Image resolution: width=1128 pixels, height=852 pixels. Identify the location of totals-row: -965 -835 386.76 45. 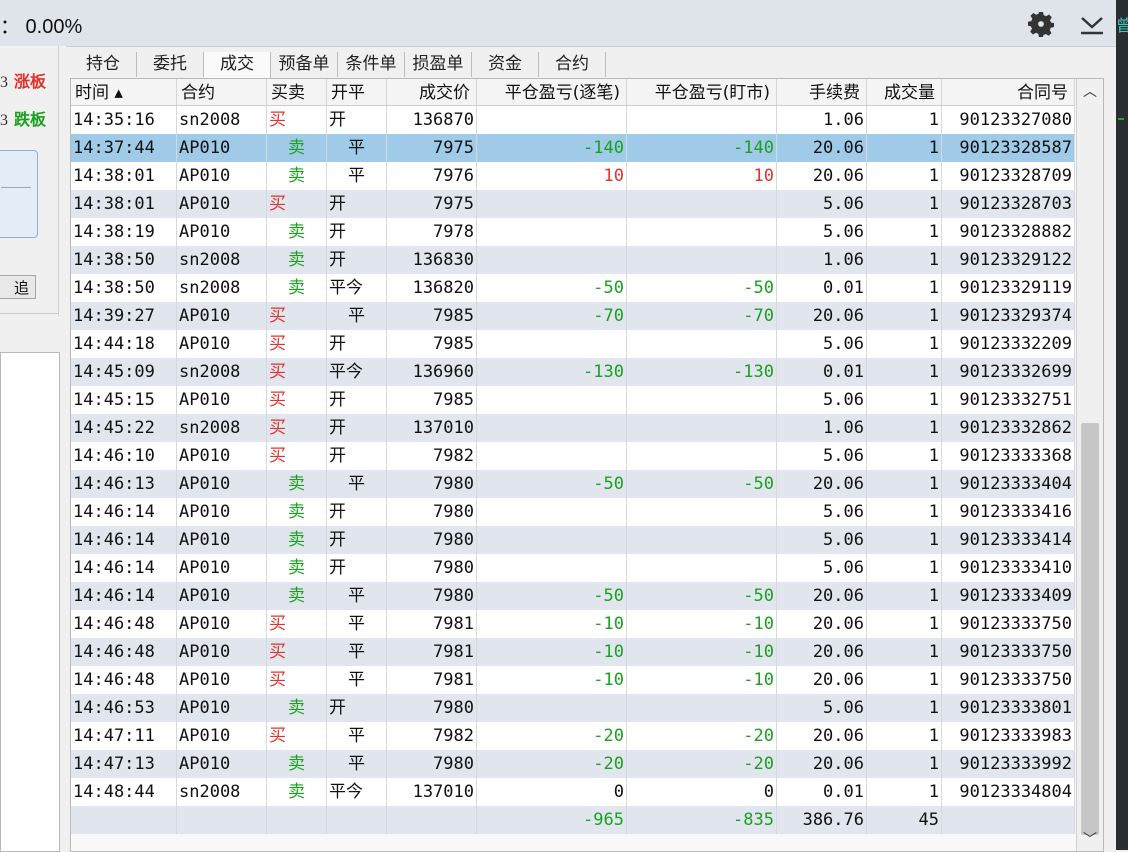
(573, 820).